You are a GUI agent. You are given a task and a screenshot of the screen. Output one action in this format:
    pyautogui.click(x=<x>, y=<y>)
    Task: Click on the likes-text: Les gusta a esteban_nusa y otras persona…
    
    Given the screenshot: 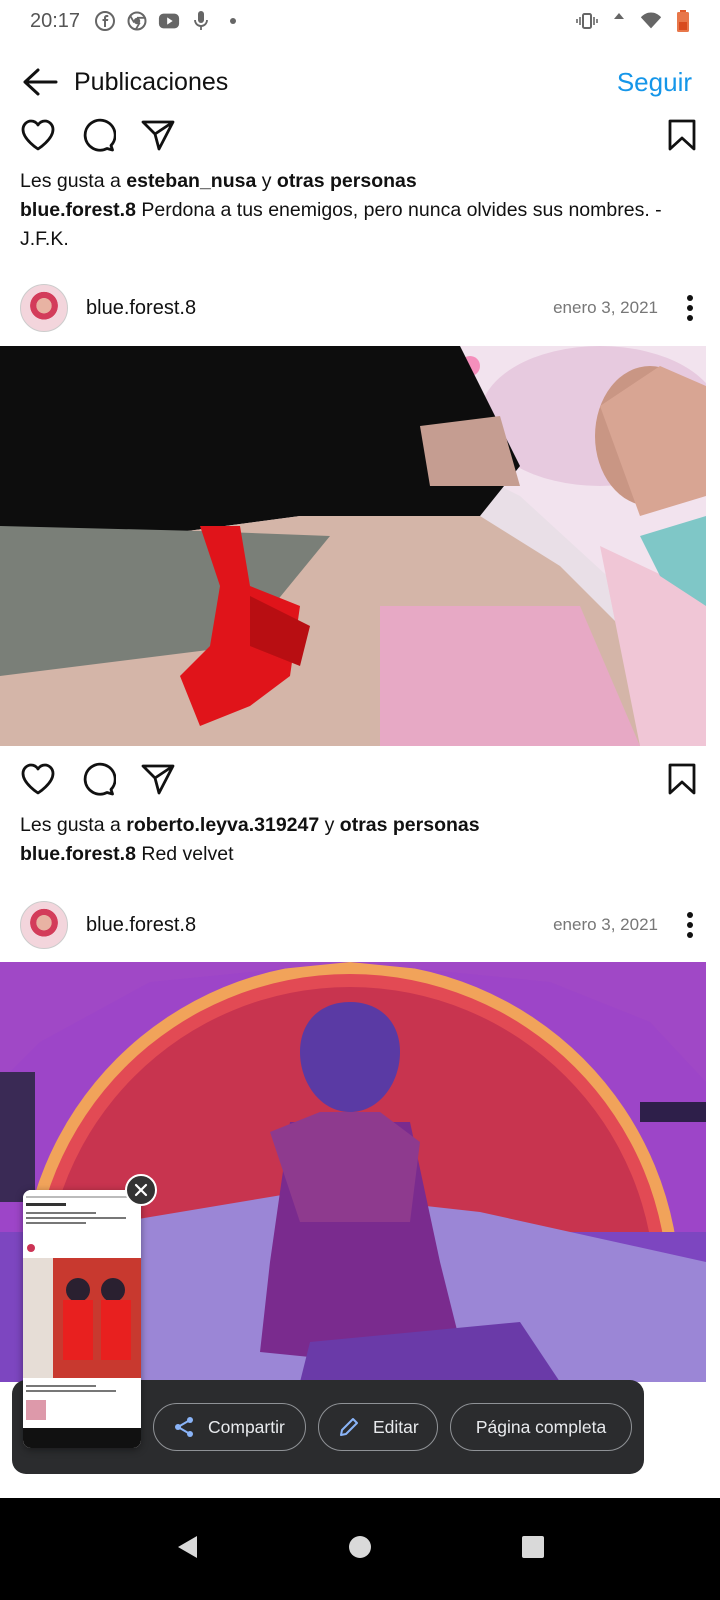 What is the action you would take?
    pyautogui.click(x=218, y=181)
    